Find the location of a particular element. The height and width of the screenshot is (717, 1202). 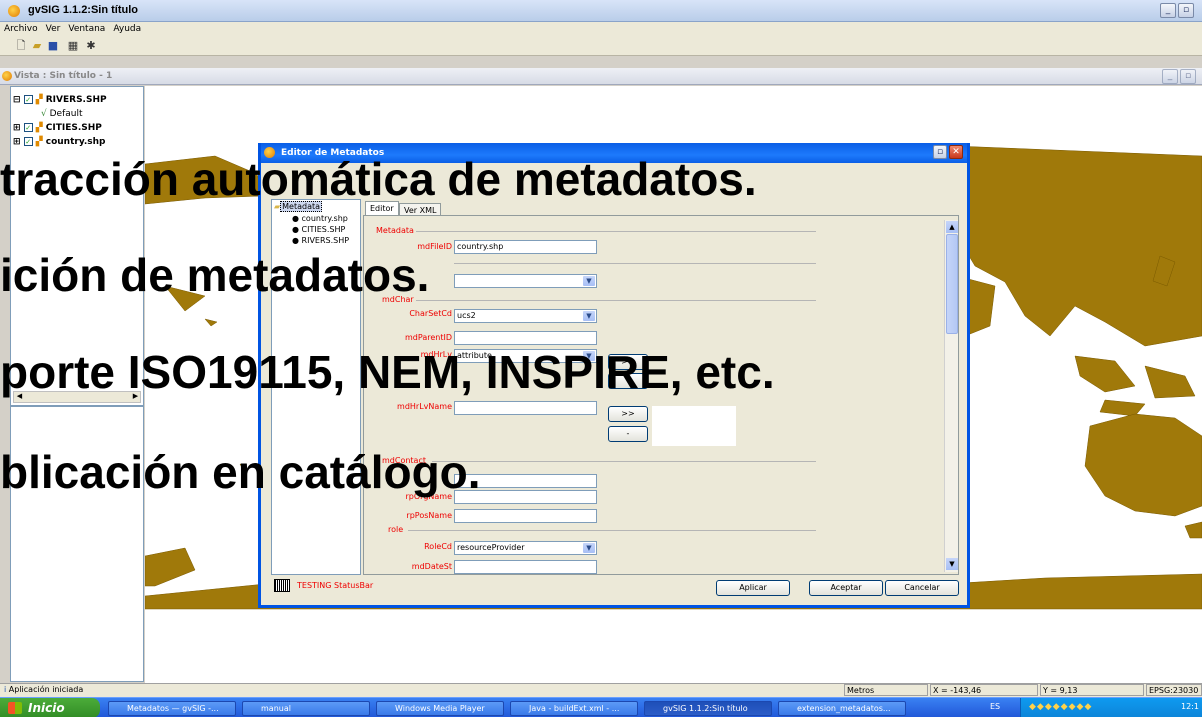

toc-layer-cities: ⊞ ✓ ▞ CITIES.SHP is located at coordinates (77, 128).